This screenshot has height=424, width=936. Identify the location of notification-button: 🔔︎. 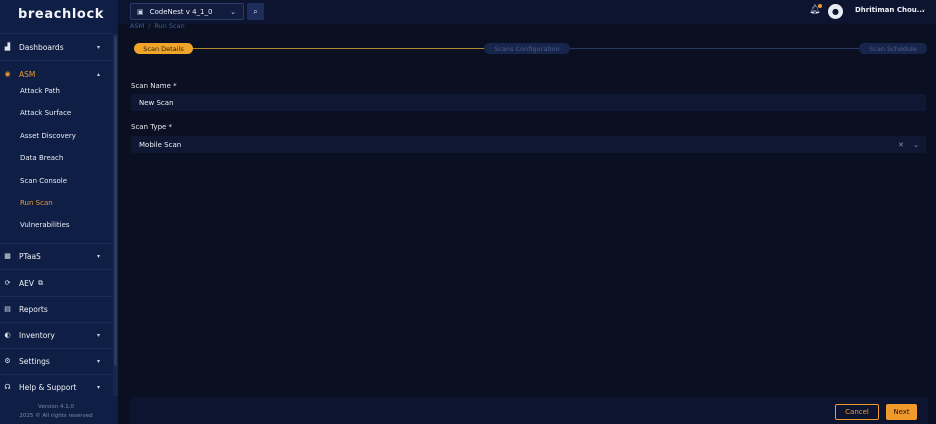
(815, 11).